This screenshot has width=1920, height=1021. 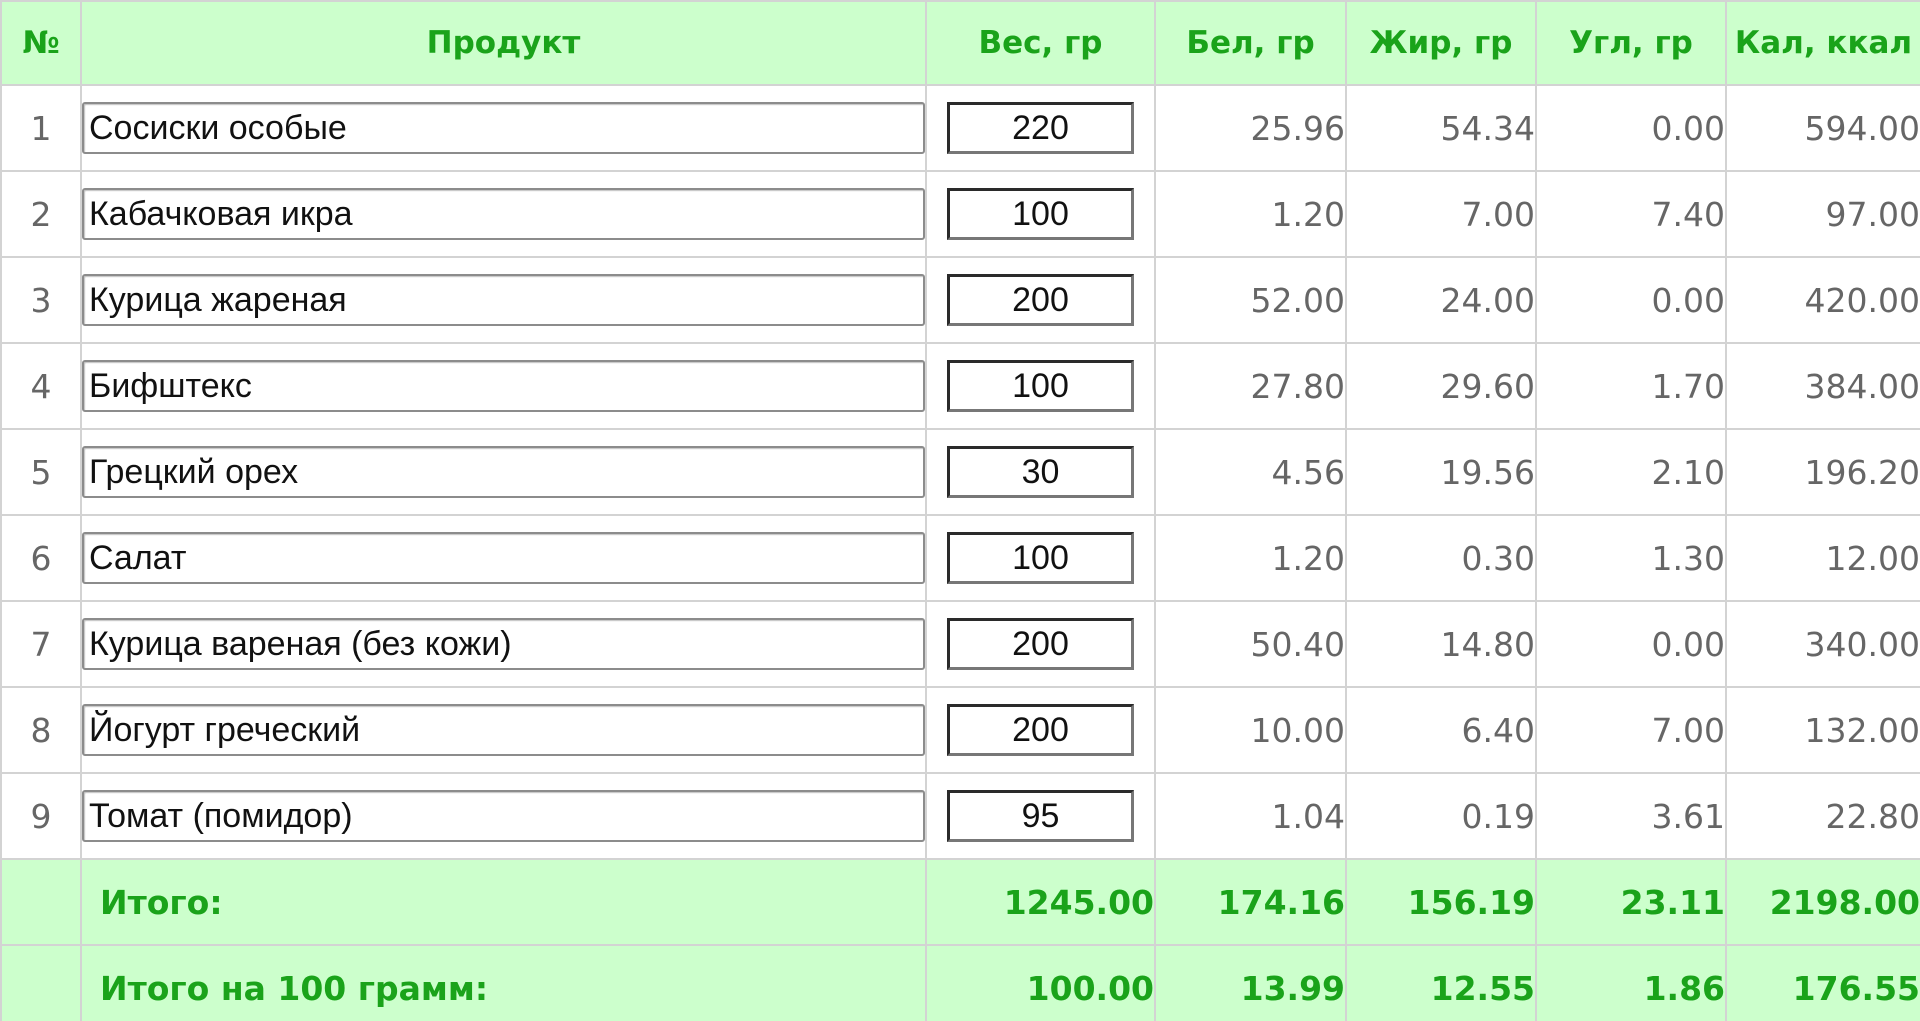 I want to click on protein-value: 52.00, so click(x=1250, y=300).